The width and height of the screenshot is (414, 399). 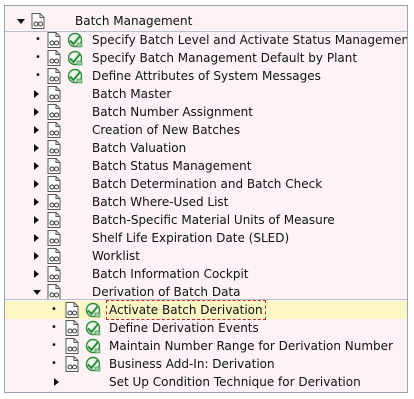 I want to click on tree-item: Batch Status Management, so click(x=206, y=166).